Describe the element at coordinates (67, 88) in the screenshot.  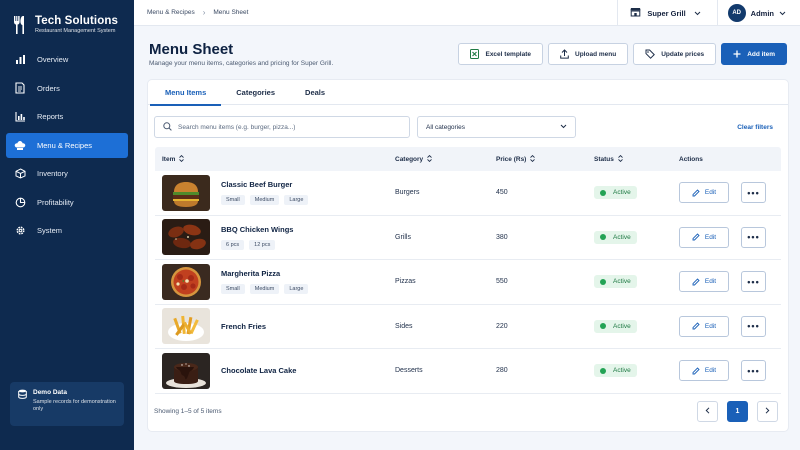
I see `sidebar-item-orders: Orders` at that location.